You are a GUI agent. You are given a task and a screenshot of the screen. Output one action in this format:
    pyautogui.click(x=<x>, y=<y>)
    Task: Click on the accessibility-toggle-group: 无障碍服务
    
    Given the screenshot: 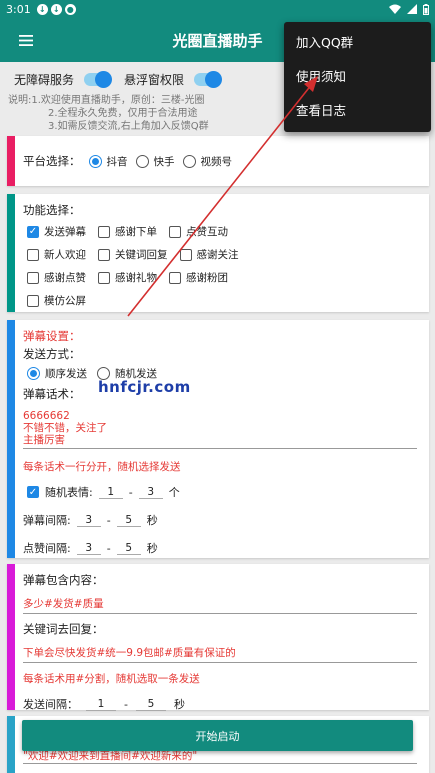 What is the action you would take?
    pyautogui.click(x=63, y=79)
    